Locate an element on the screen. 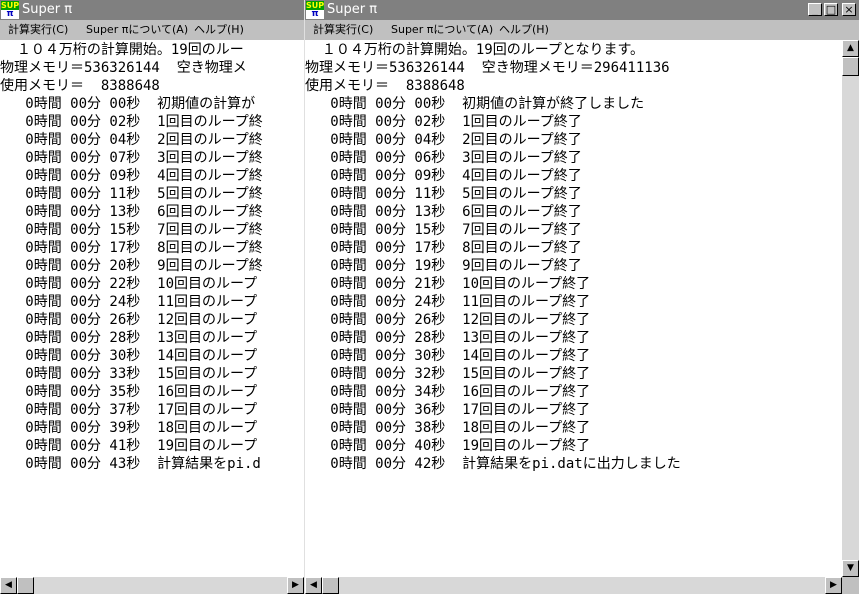 This screenshot has height=594, width=859. log-line: 0時間 00分 04秒 2回目のループ終 is located at coordinates (131, 140).